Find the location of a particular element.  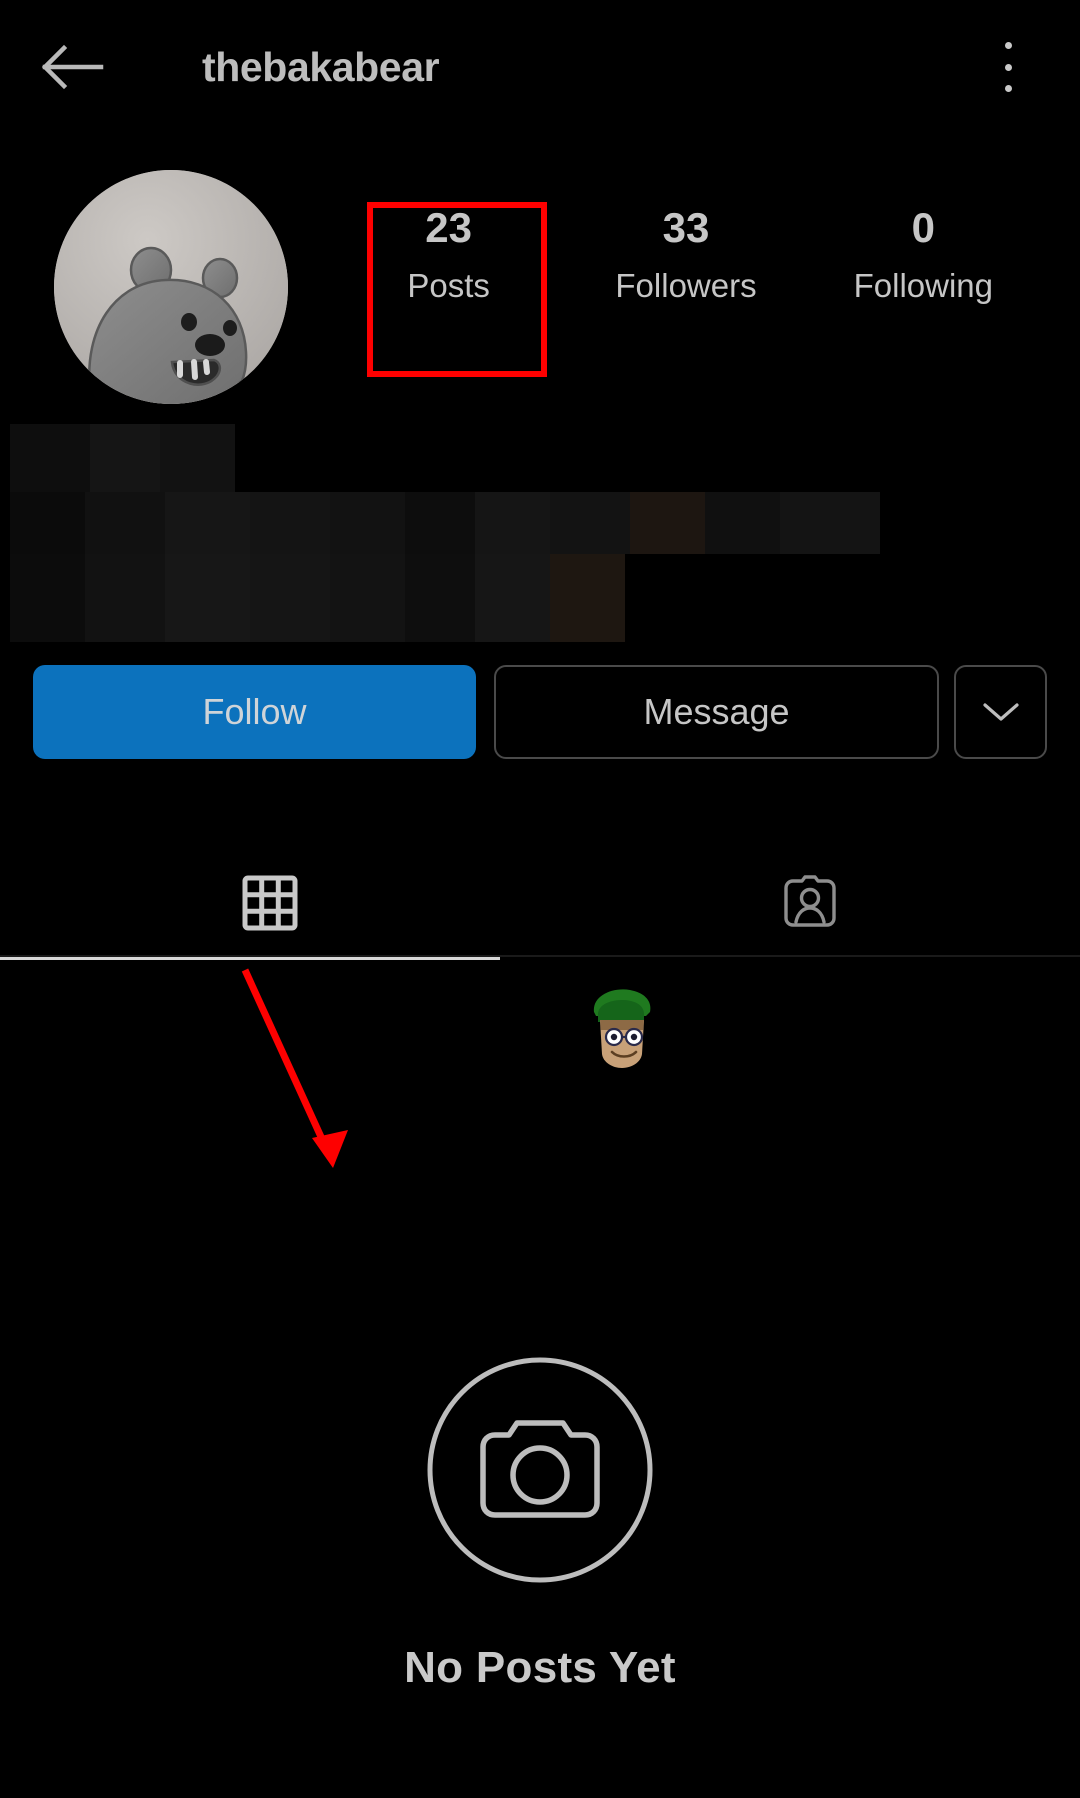

emoji-artifact is located at coordinates (621, 1028).